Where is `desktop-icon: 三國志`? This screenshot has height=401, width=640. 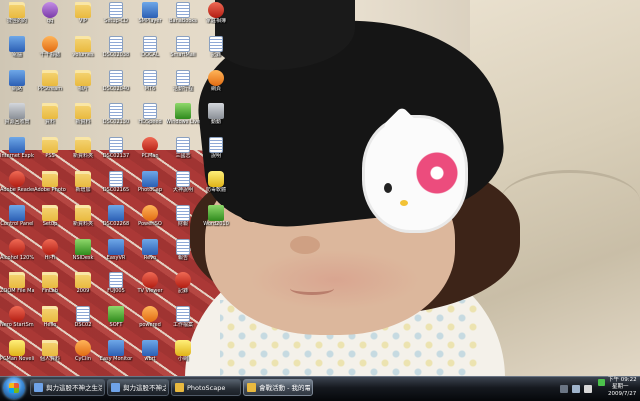 desktop-icon: 三國志 is located at coordinates (183, 152).